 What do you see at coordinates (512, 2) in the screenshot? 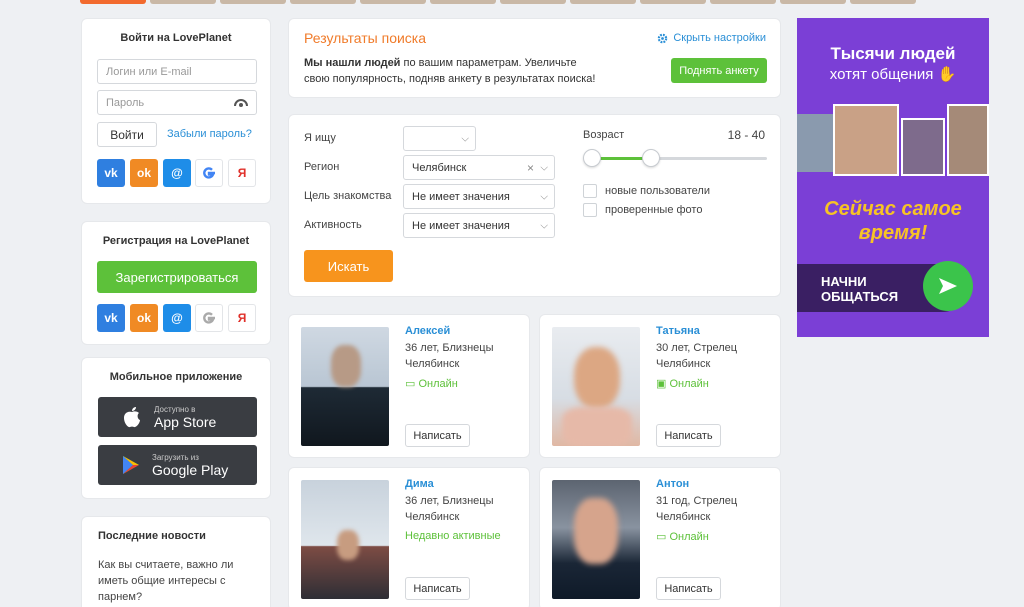
I see `top-photo-strip` at bounding box center [512, 2].